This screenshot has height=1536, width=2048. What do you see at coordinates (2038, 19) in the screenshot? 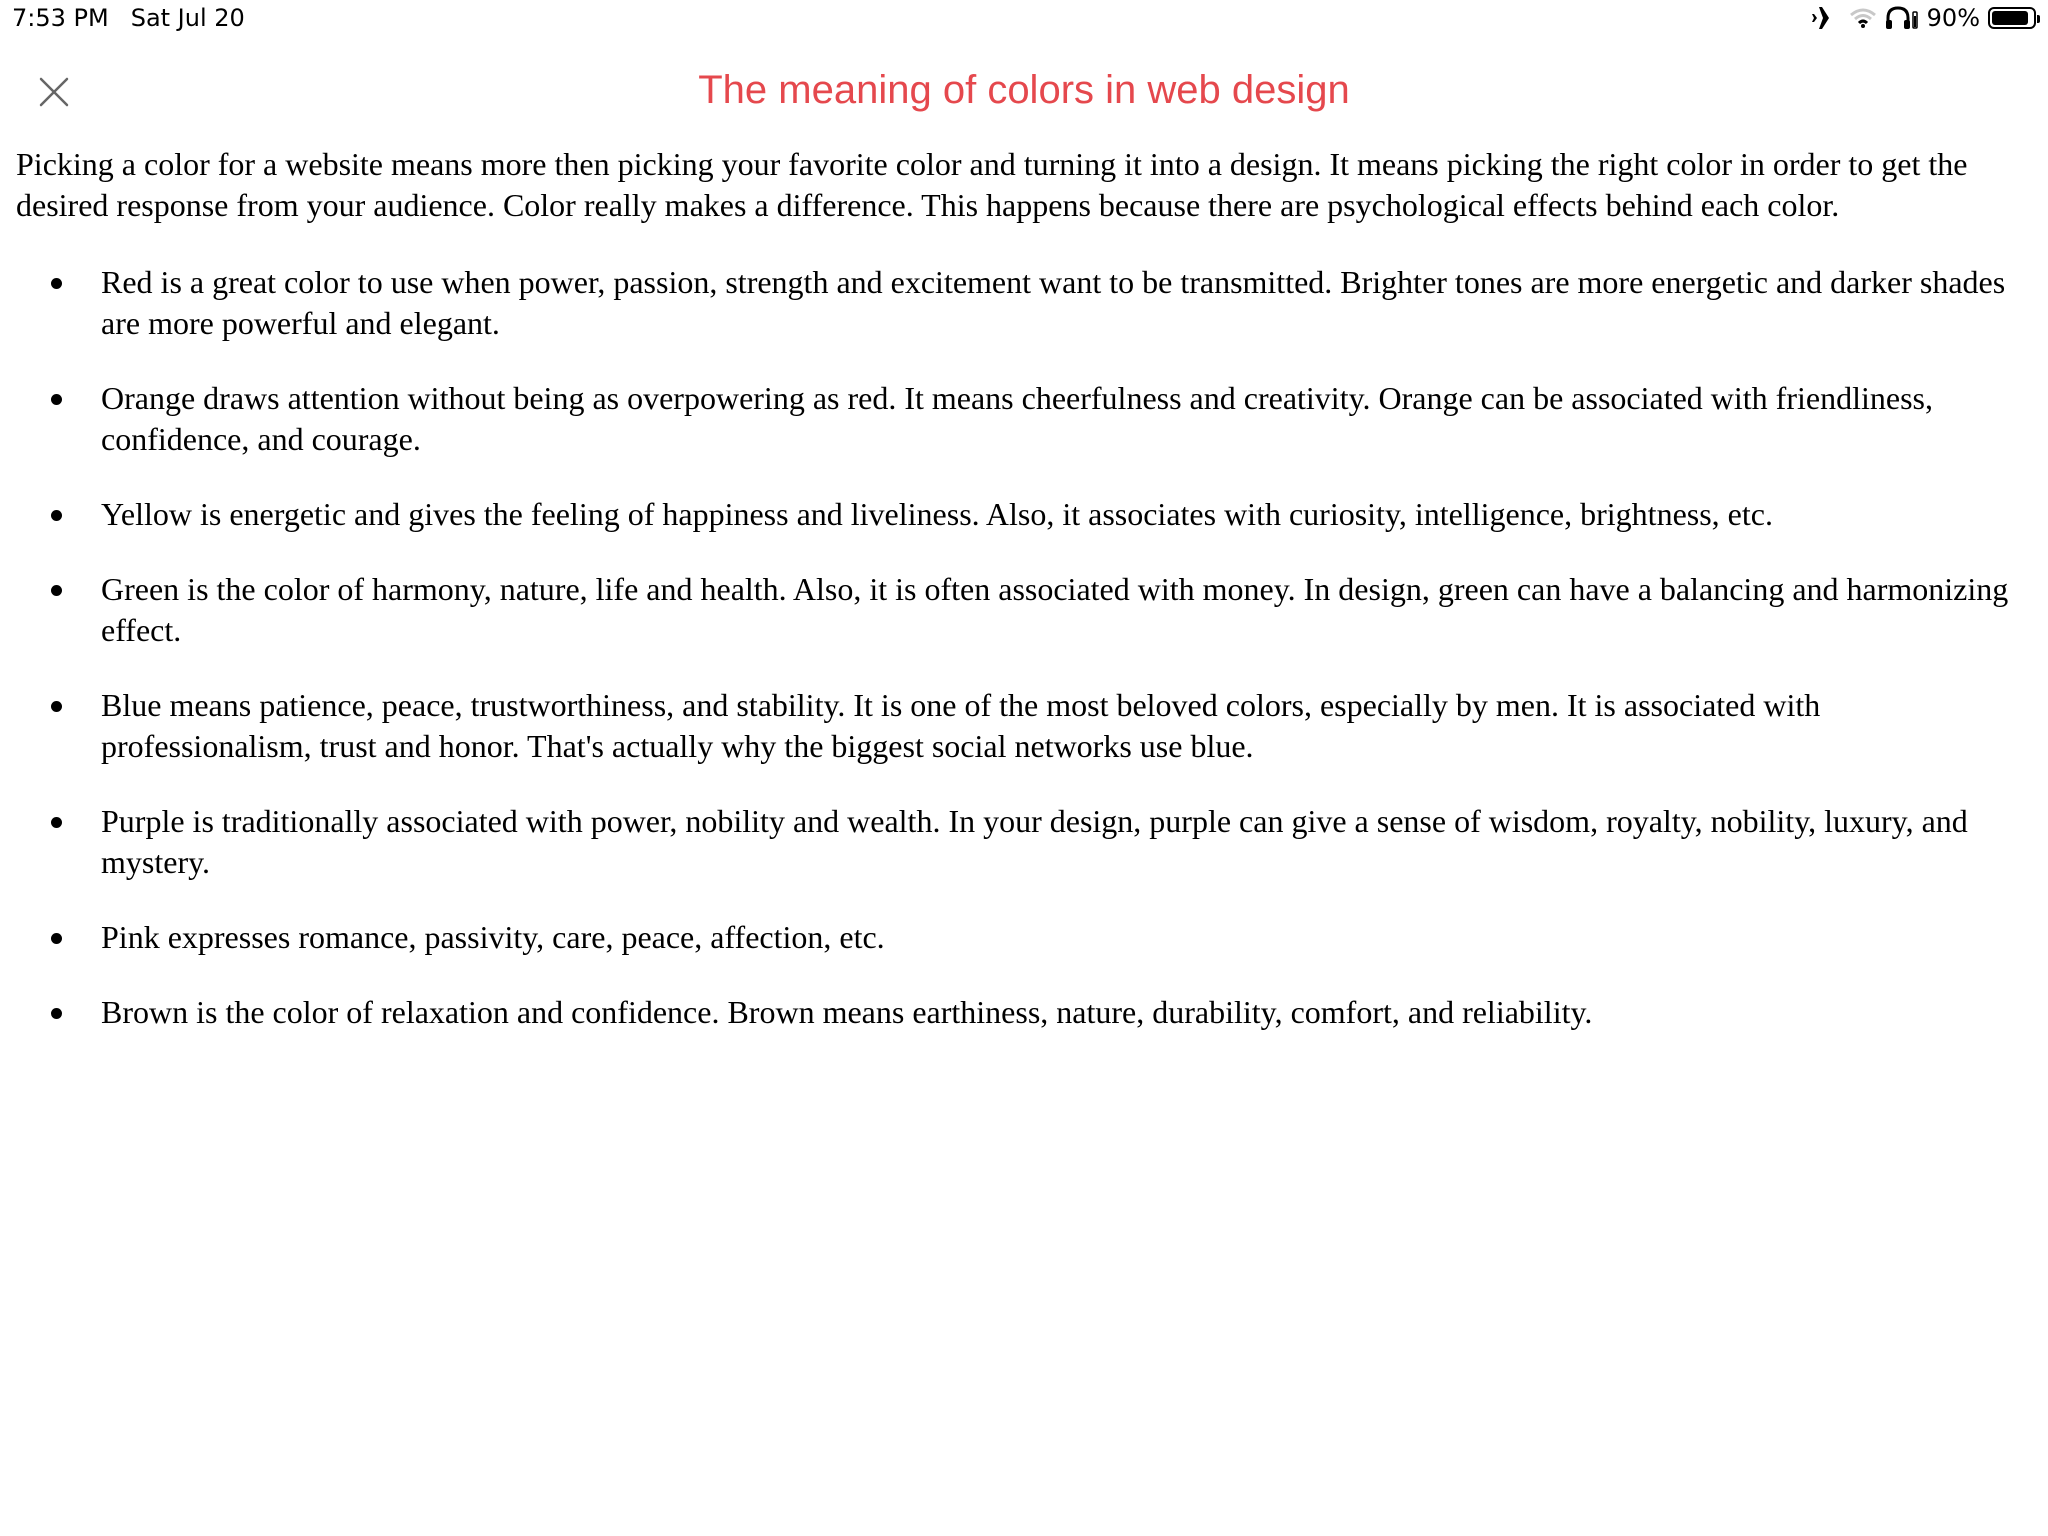
I see `battery-cap` at bounding box center [2038, 19].